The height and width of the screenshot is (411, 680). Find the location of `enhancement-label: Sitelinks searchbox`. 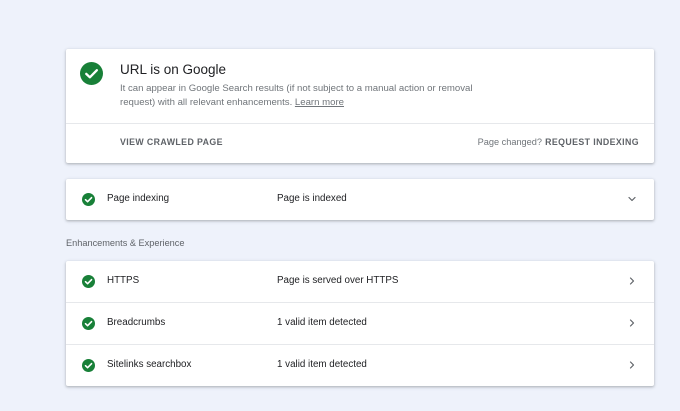

enhancement-label: Sitelinks searchbox is located at coordinates (149, 364).